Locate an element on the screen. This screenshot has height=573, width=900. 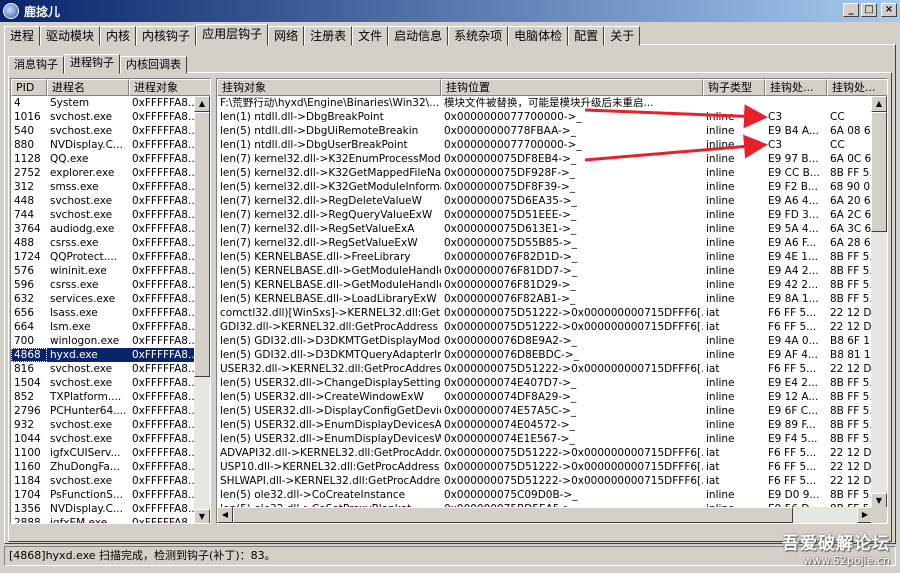
main-tab-7: 文件 is located at coordinates (370, 36).